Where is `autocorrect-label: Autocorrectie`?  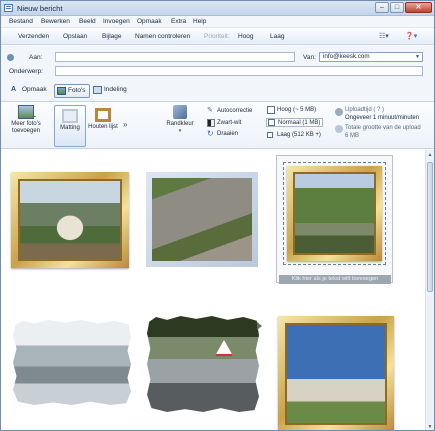 autocorrect-label: Autocorrectie is located at coordinates (235, 111).